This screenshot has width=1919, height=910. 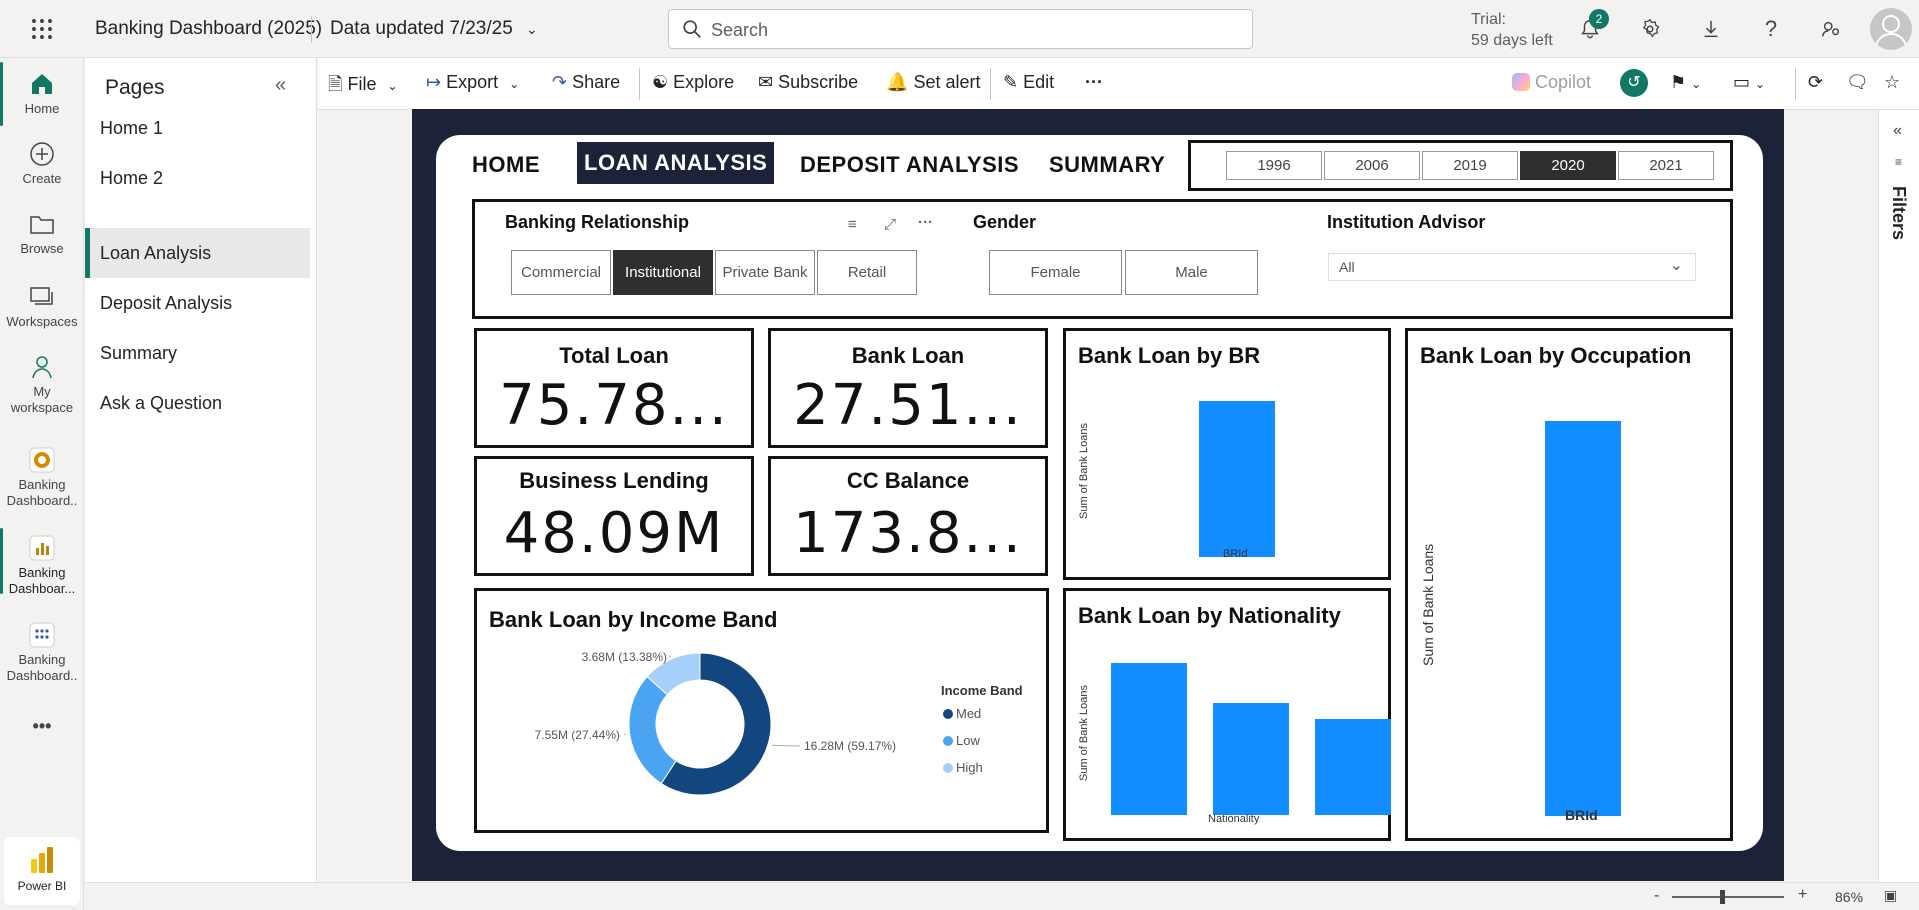 What do you see at coordinates (960, 29) in the screenshot?
I see `search-box: Search` at bounding box center [960, 29].